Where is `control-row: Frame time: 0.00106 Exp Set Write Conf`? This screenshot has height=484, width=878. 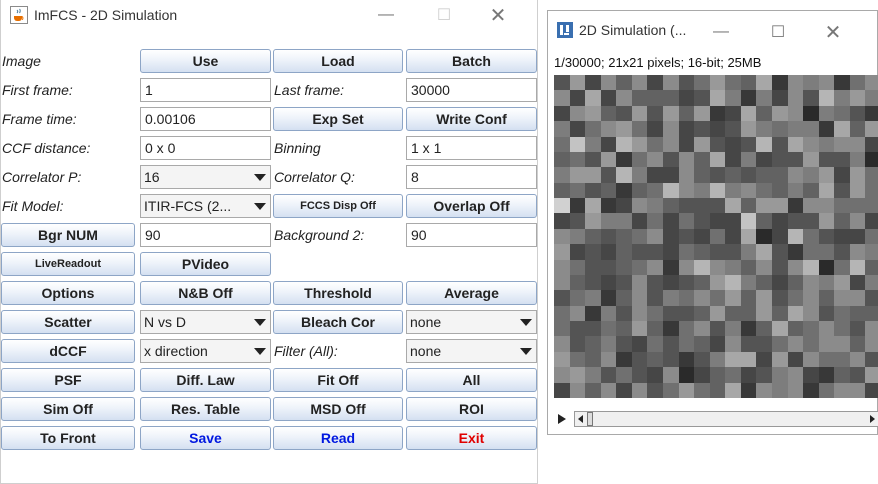
control-row: Frame time: 0.00106 Exp Set Write Conf is located at coordinates (270, 119).